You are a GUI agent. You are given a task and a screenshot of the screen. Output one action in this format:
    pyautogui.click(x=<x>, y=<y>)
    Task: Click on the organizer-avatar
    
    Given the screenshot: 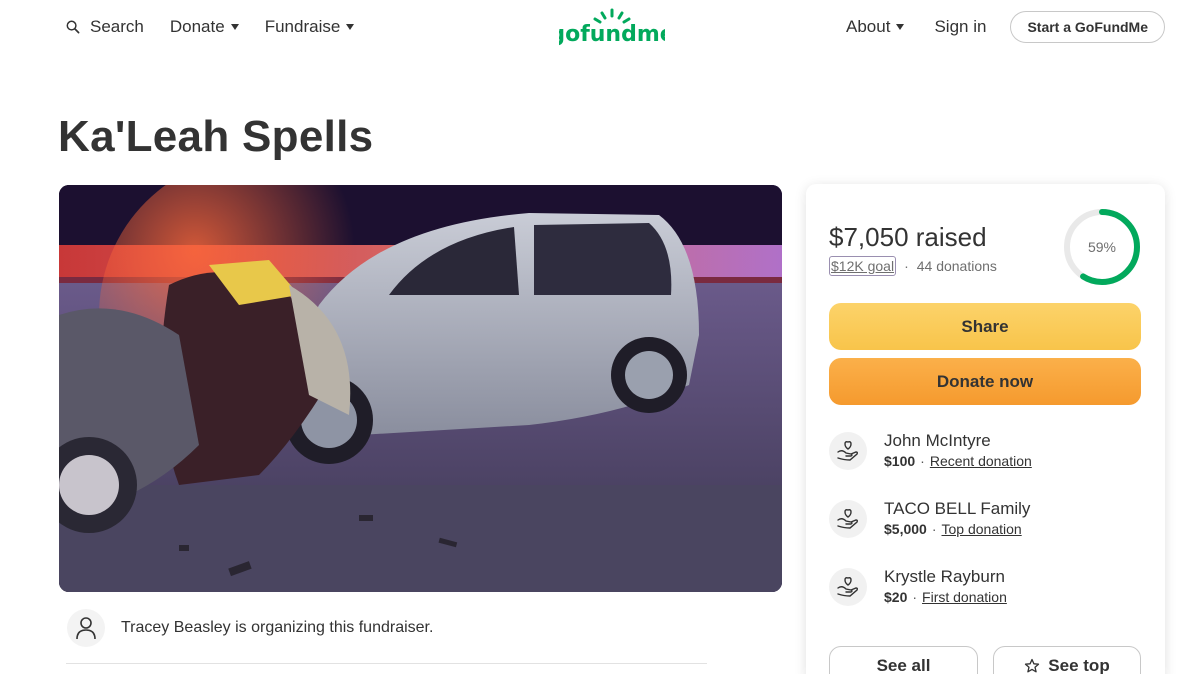 What is the action you would take?
    pyautogui.click(x=86, y=628)
    